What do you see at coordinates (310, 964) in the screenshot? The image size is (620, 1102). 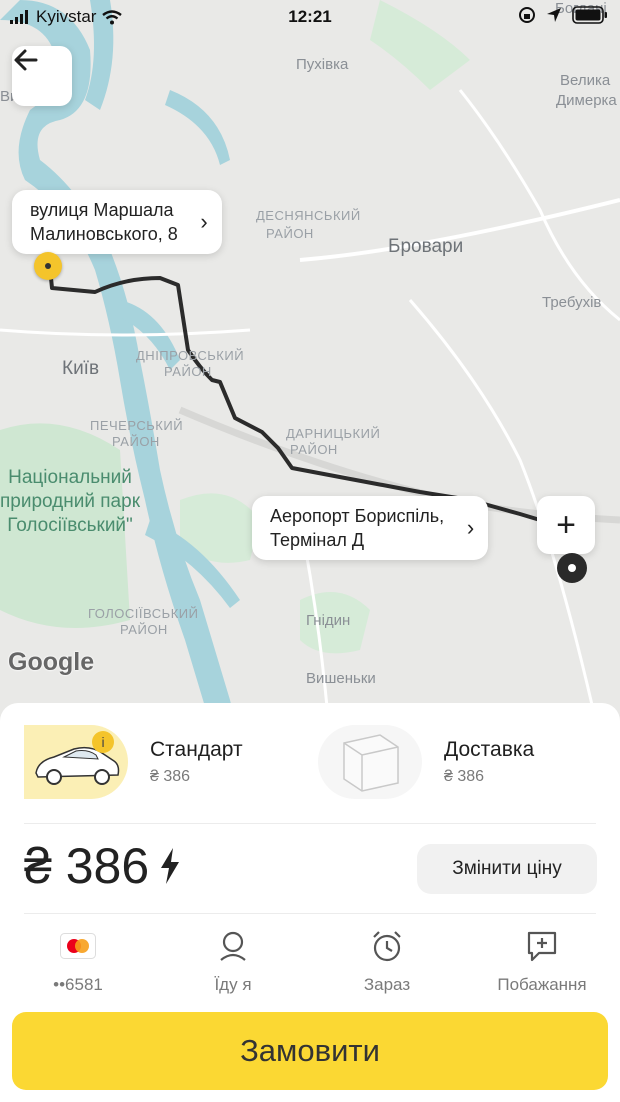 I see `options-row: ••6581 Їду я Зараз Побажання` at bounding box center [310, 964].